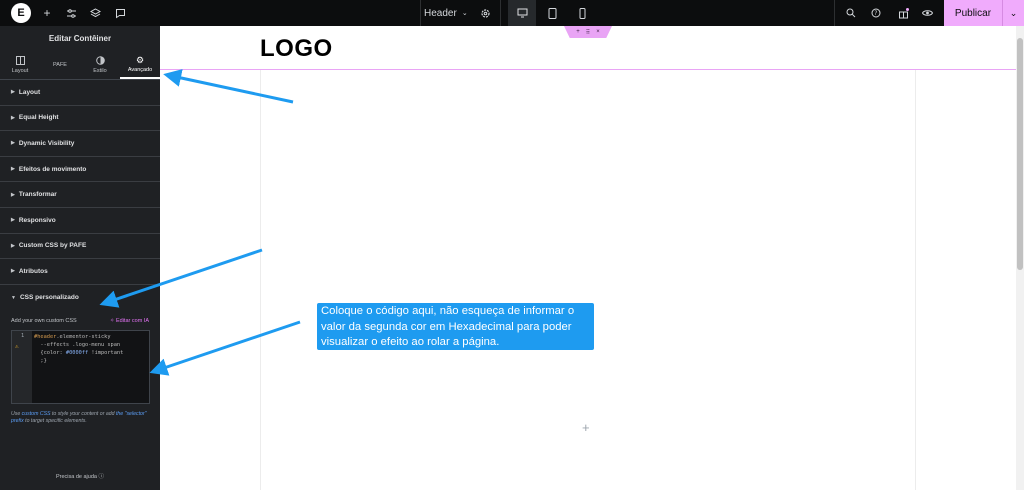 This screenshot has height=490, width=1024. I want to click on edit-with-ai-label: Editar com IA, so click(132, 321).